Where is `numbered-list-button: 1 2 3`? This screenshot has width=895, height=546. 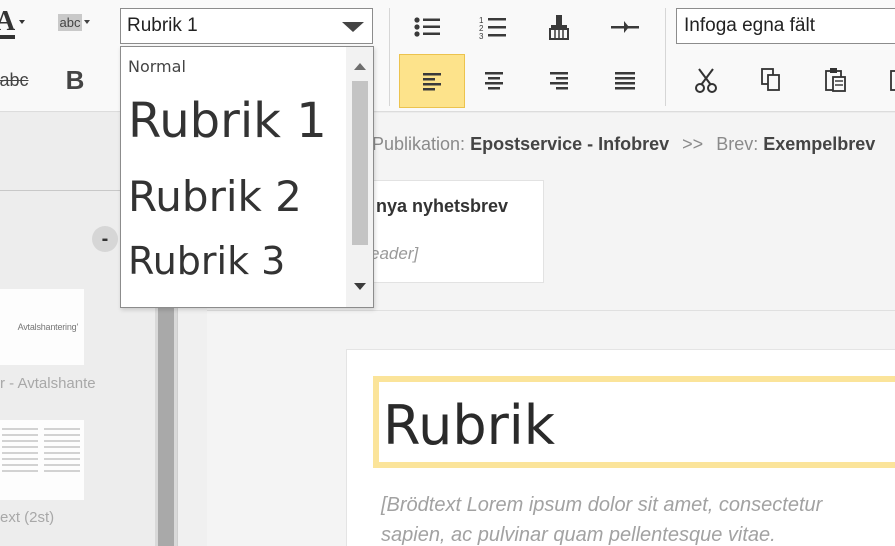 numbered-list-button: 1 2 3 is located at coordinates (493, 27).